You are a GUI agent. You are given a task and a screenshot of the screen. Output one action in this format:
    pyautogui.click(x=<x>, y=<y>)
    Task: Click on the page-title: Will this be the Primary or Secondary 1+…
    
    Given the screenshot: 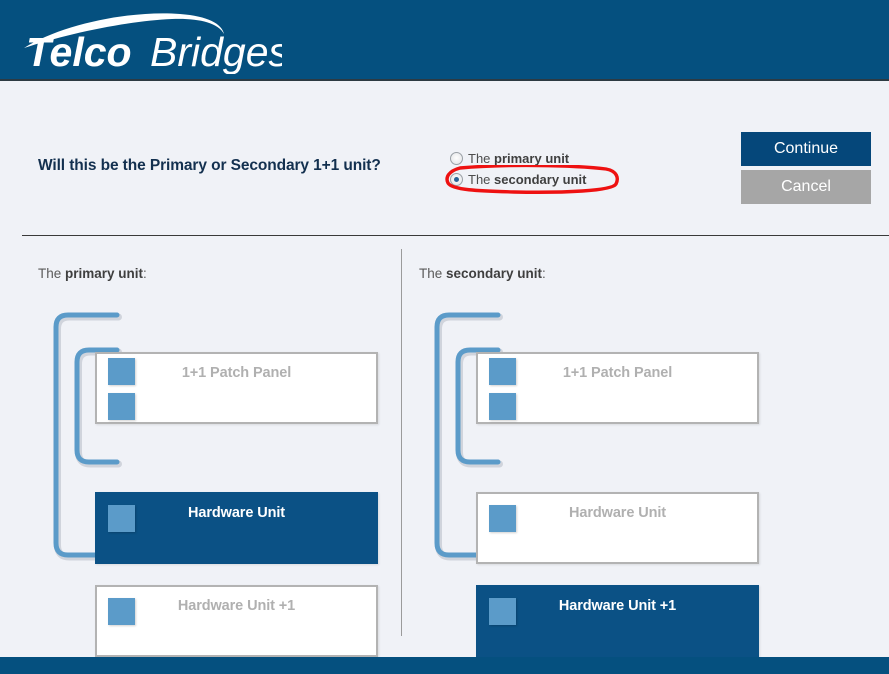 What is the action you would take?
    pyautogui.click(x=209, y=165)
    